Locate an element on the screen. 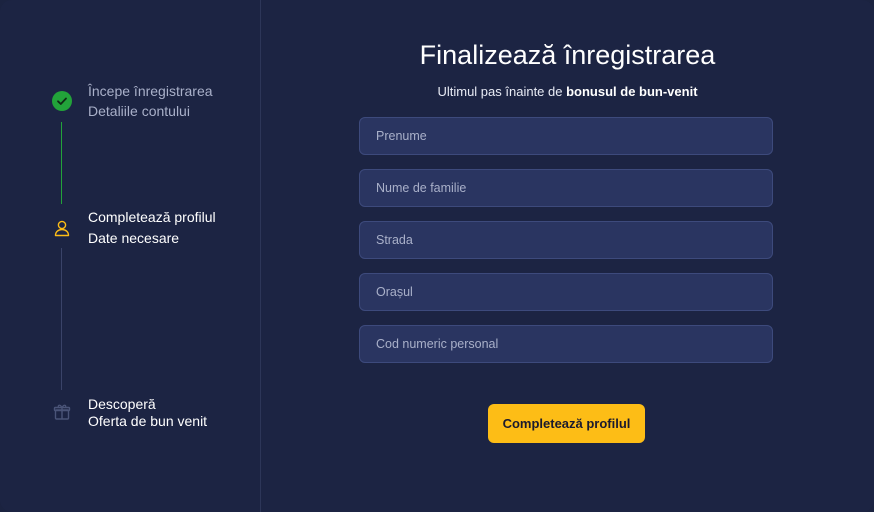  street-input is located at coordinates (566, 240).